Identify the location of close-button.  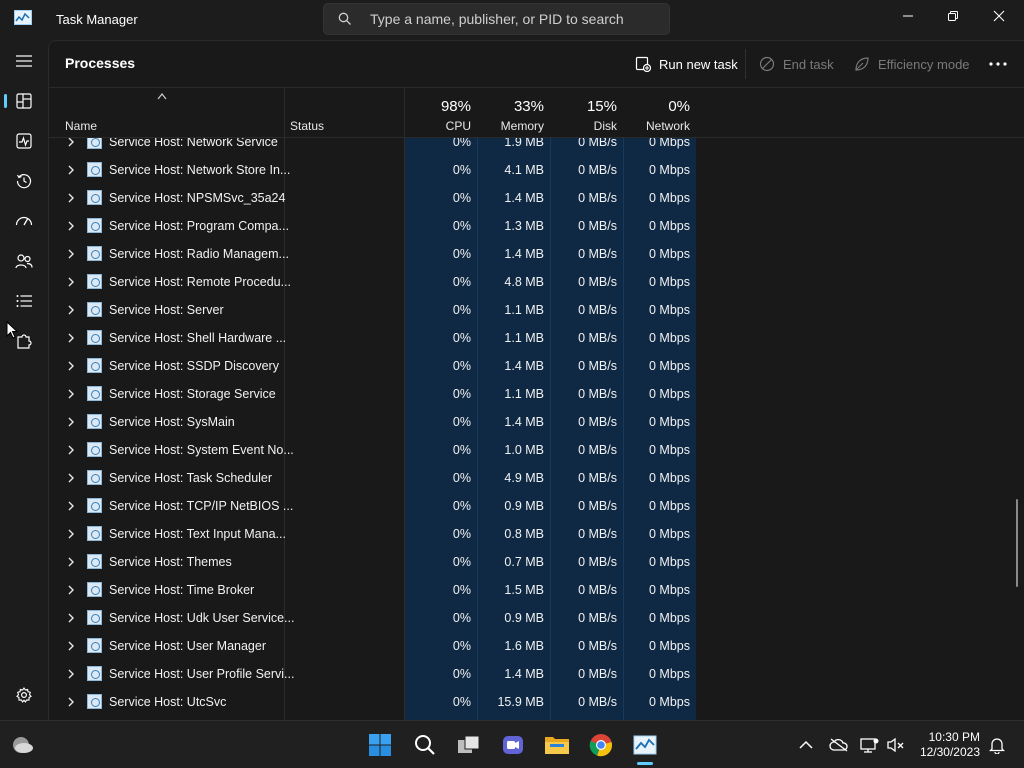
(999, 16).